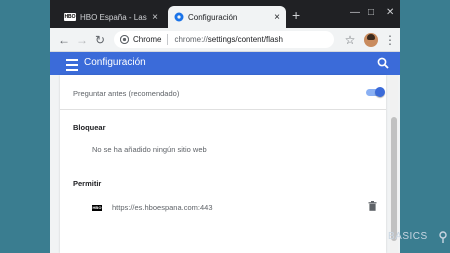  Describe the element at coordinates (124, 39) in the screenshot. I see `chrome-icon` at that location.